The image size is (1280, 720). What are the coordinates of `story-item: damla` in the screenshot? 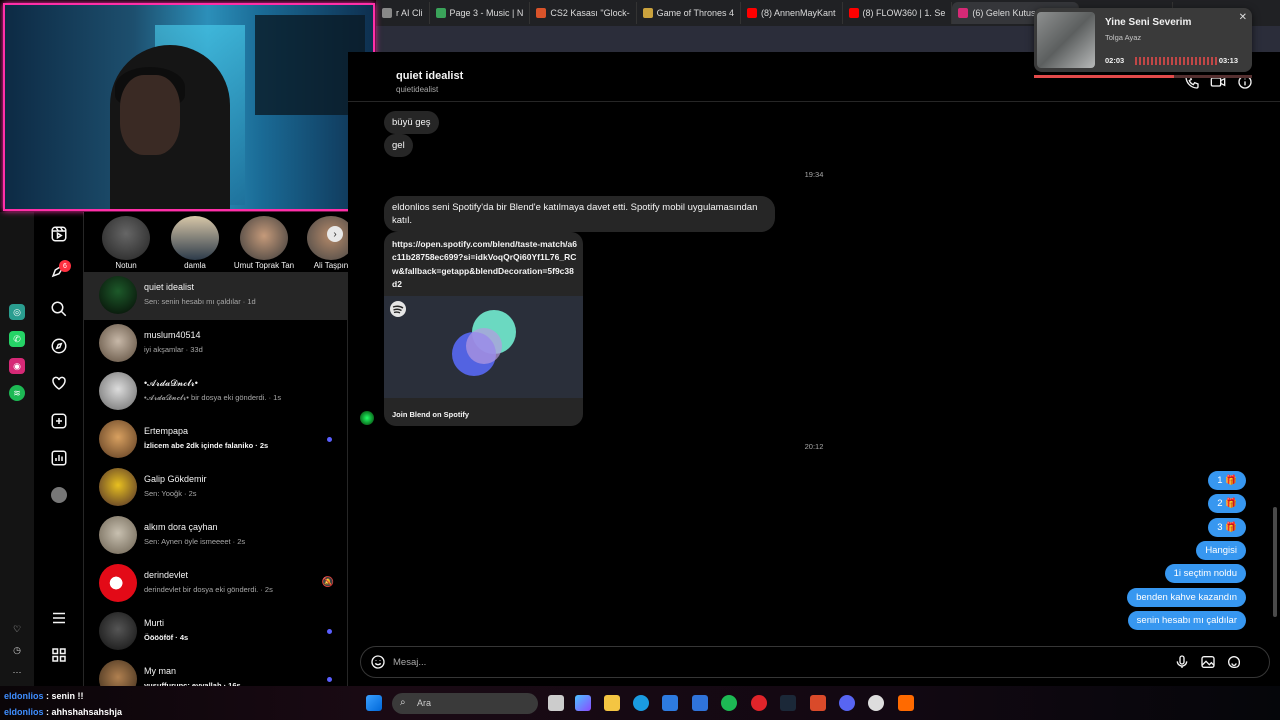 It's located at (195, 243).